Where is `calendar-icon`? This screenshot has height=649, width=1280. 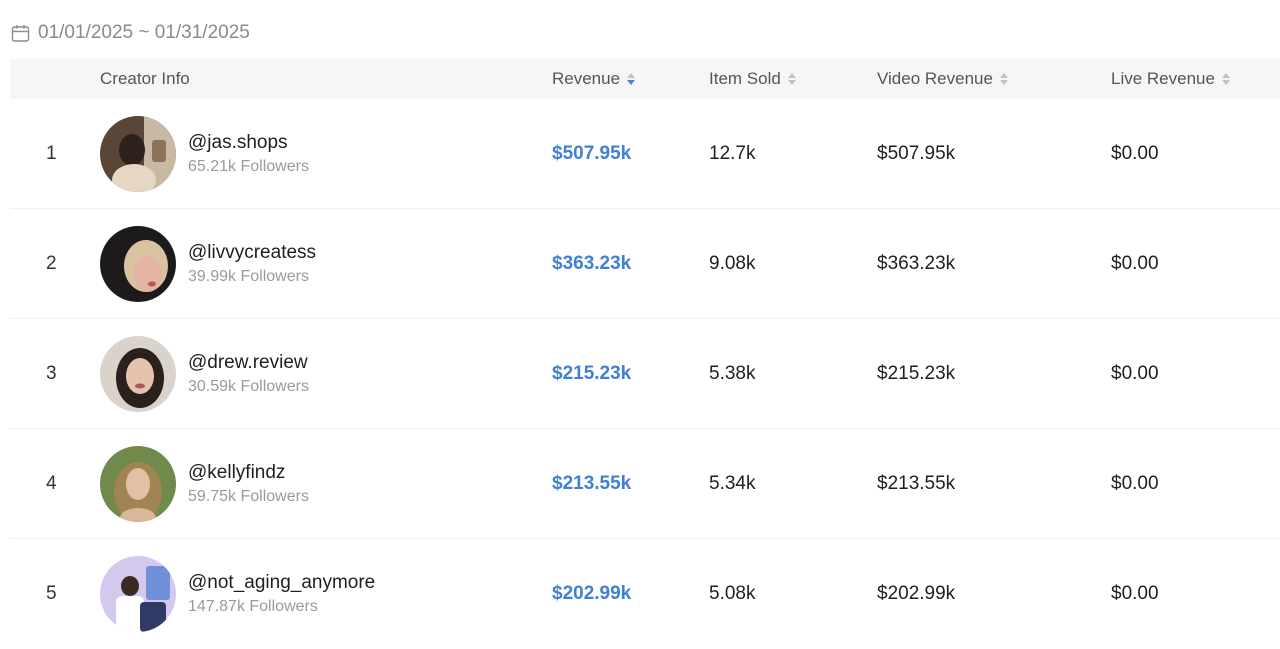
calendar-icon is located at coordinates (20, 33).